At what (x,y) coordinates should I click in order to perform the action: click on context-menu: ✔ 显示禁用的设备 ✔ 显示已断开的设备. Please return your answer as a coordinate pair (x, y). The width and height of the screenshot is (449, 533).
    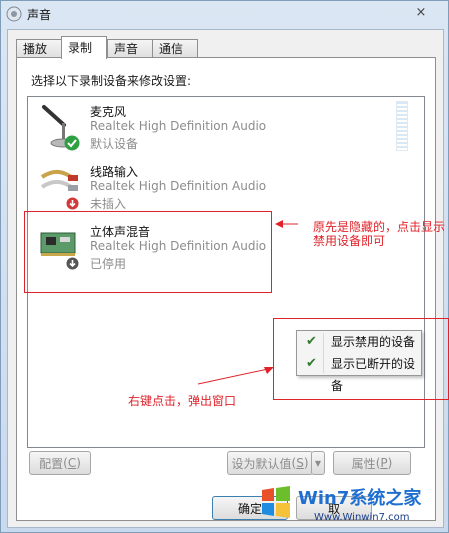
    Looking at the image, I should click on (359, 361).